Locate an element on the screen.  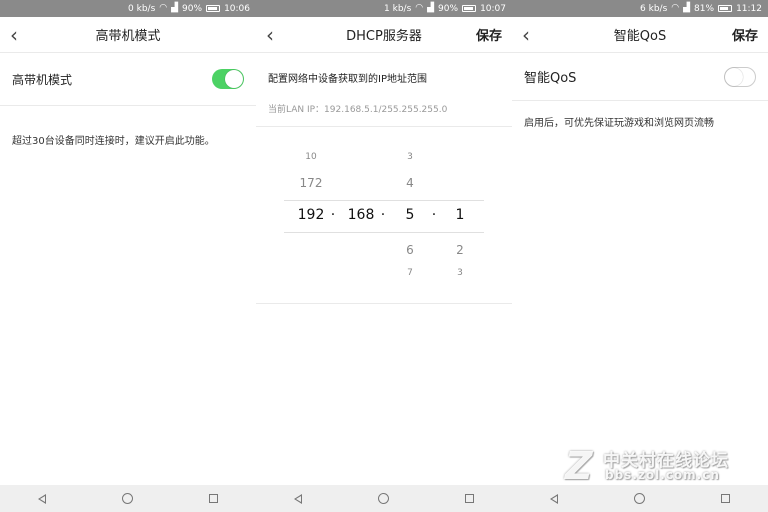
page-title: DHCP服务器 is located at coordinates (384, 36).